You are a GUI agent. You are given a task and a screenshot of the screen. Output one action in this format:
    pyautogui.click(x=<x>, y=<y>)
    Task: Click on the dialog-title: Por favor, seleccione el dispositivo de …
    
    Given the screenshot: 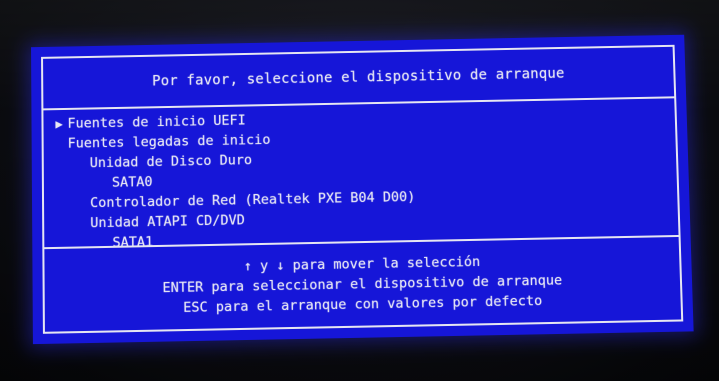 What is the action you would take?
    pyautogui.click(x=358, y=77)
    